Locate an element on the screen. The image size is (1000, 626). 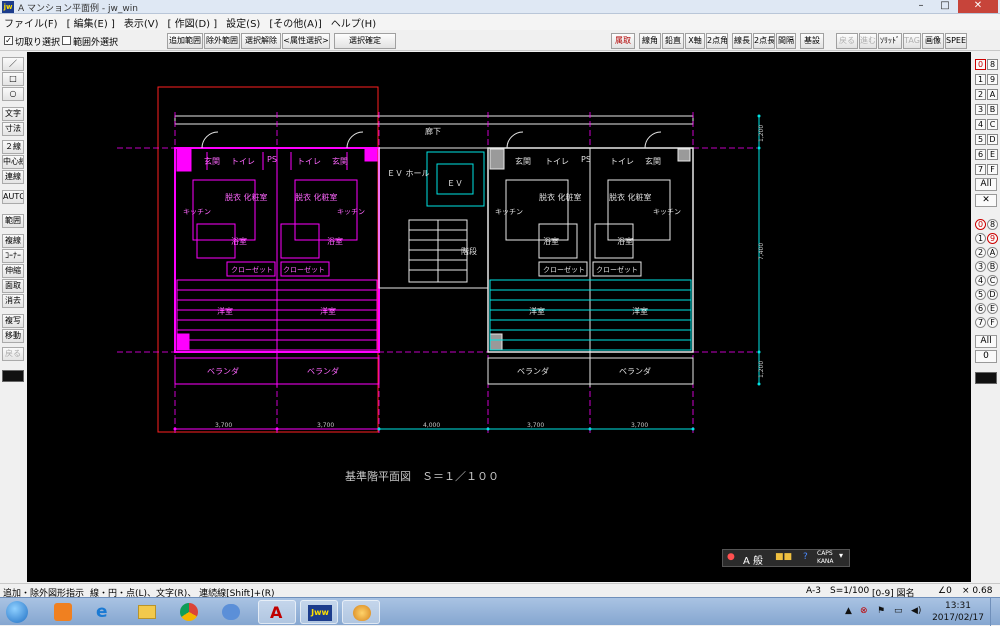
ime-tools-icon: ■■ is located at coordinates (783, 557).